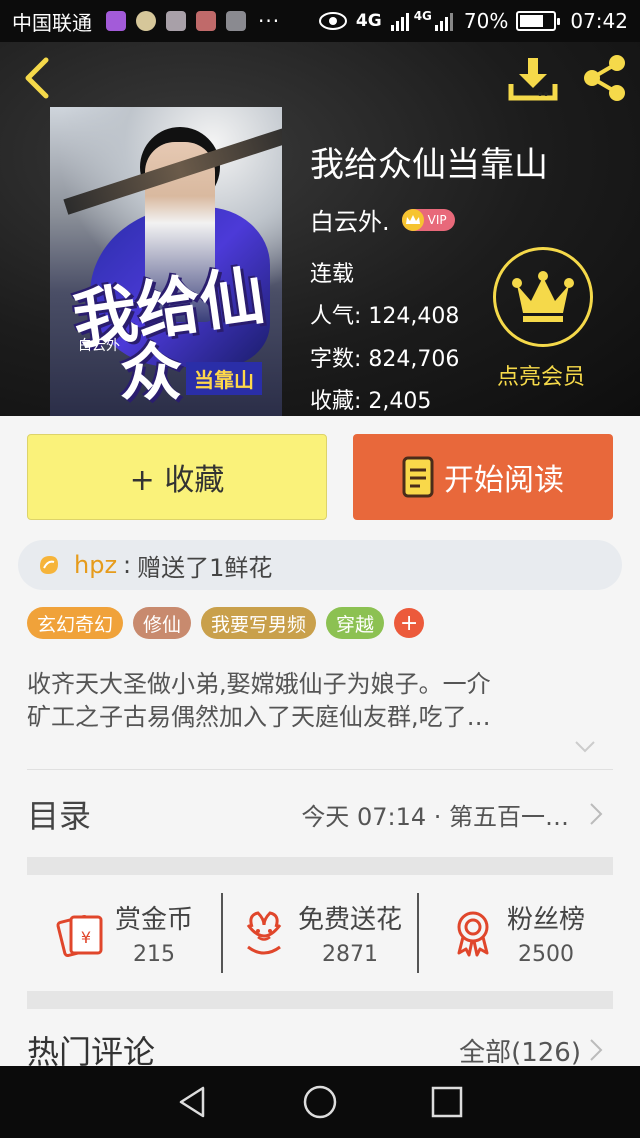 Image resolution: width=640 pixels, height=1138 pixels. I want to click on support-stats: ¥ 赏金币 215 免费送花 2871 粉丝榜 2500, so click(320, 933).